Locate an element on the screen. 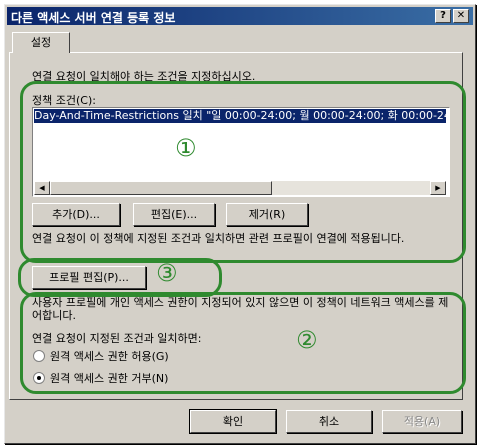  annotation-marker-2: ② is located at coordinates (307, 340).